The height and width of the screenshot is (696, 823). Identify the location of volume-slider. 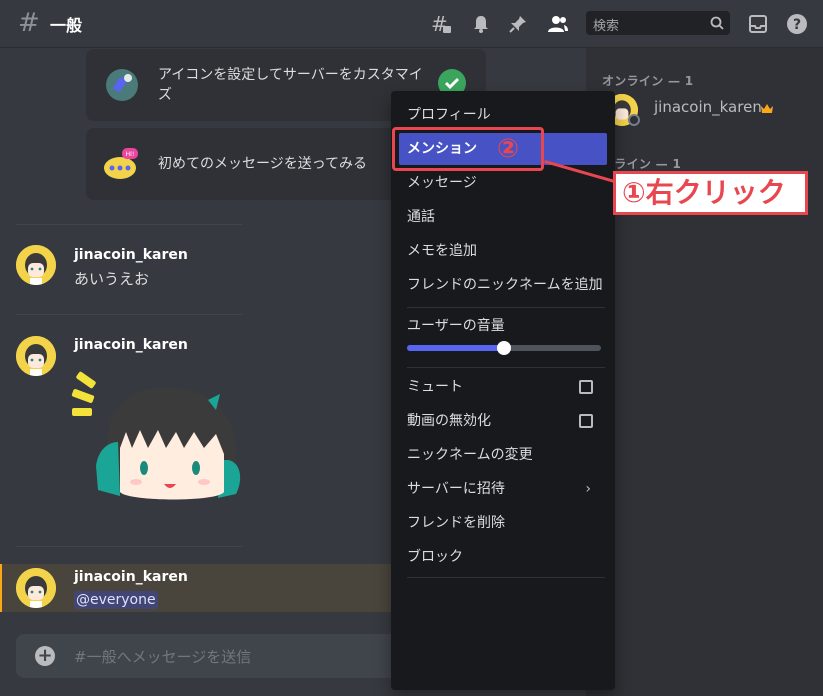
(504, 348).